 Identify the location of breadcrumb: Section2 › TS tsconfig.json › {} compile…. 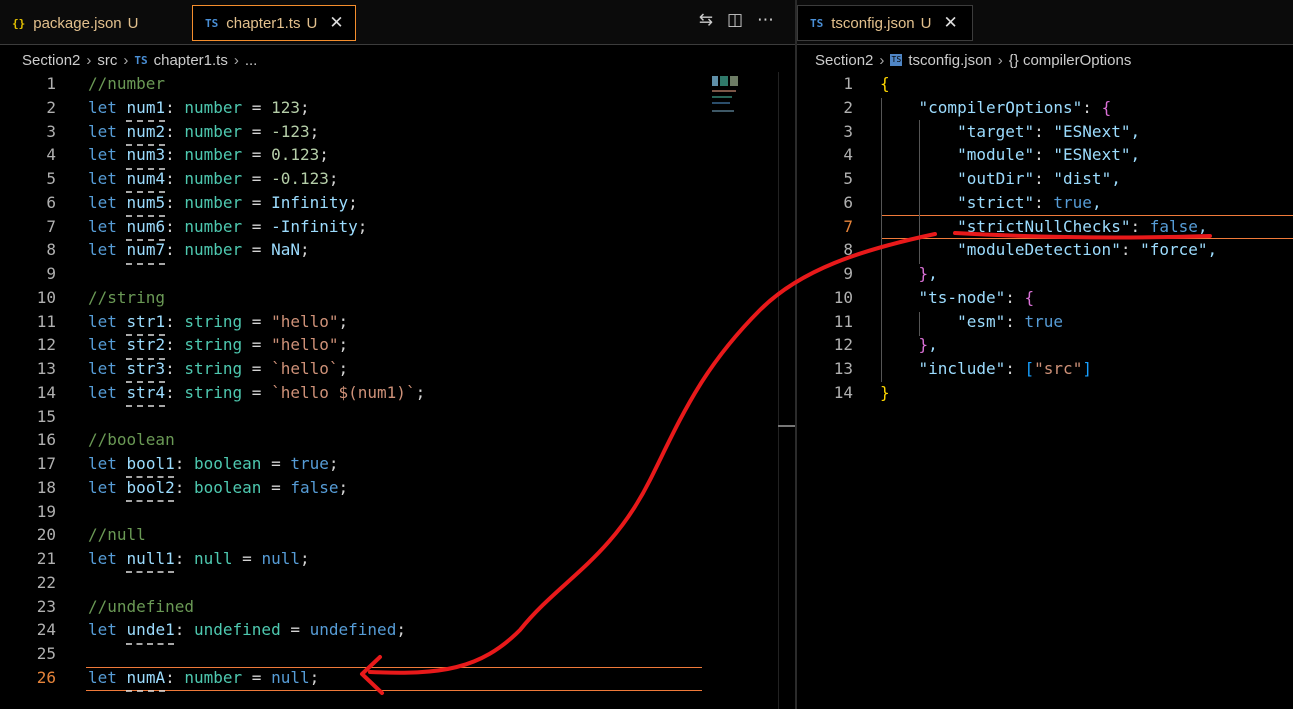
(973, 60).